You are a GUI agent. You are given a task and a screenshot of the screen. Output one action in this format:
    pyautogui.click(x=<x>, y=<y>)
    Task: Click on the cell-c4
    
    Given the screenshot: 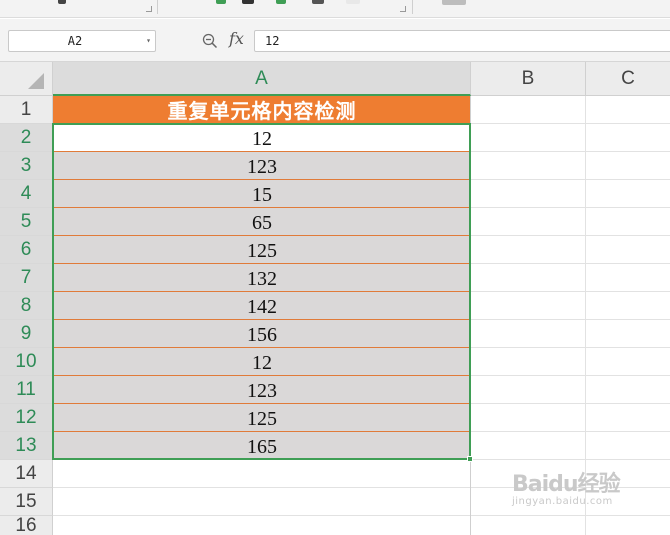 What is the action you would take?
    pyautogui.click(x=628, y=194)
    